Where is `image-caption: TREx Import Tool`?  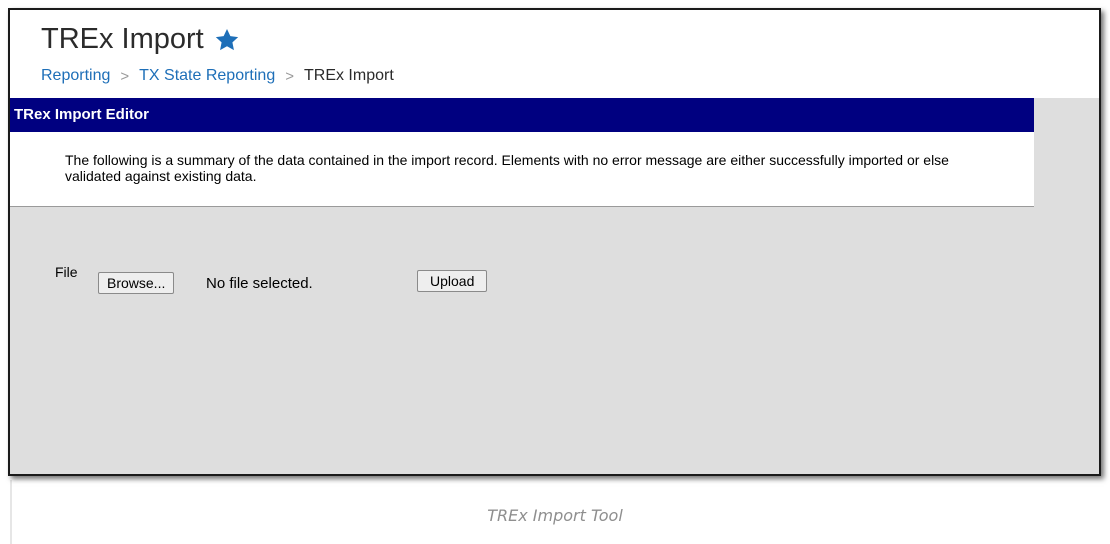 image-caption: TREx Import Tool is located at coordinates (555, 515).